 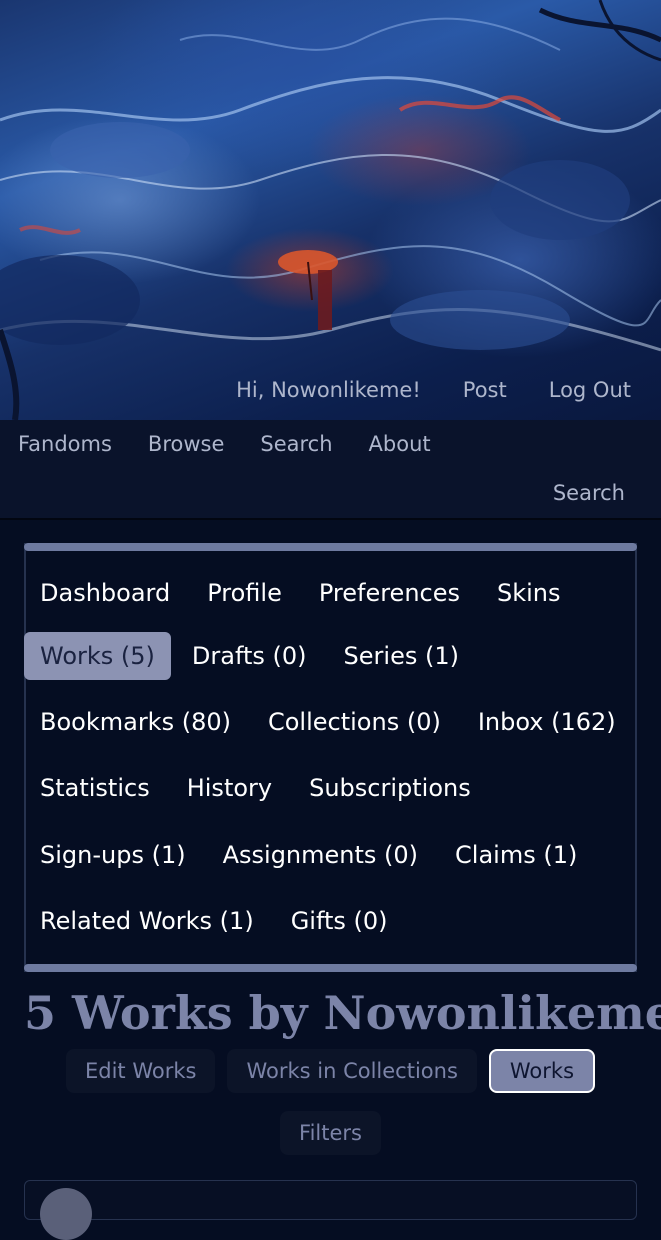 What do you see at coordinates (542, 1071) in the screenshot?
I see `works-button: Works` at bounding box center [542, 1071].